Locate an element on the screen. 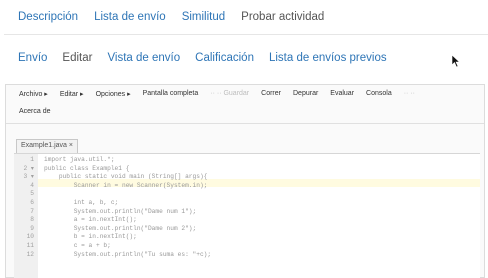  code-text: System.out.println("Tu suma es: "+c); is located at coordinates (128, 254).